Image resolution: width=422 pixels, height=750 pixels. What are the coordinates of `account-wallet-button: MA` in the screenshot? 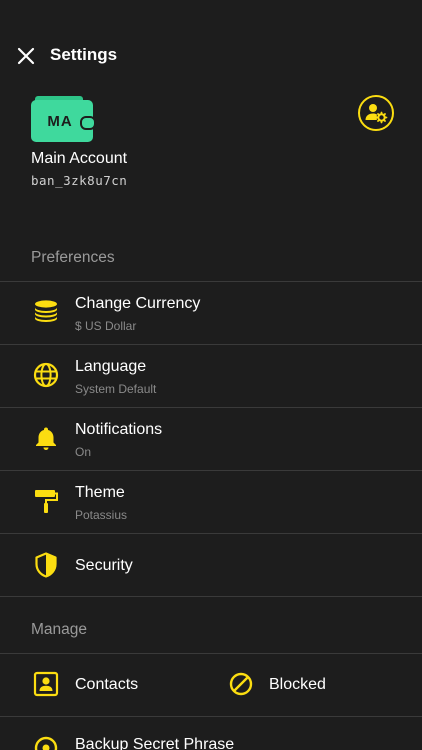 It's located at (63, 119).